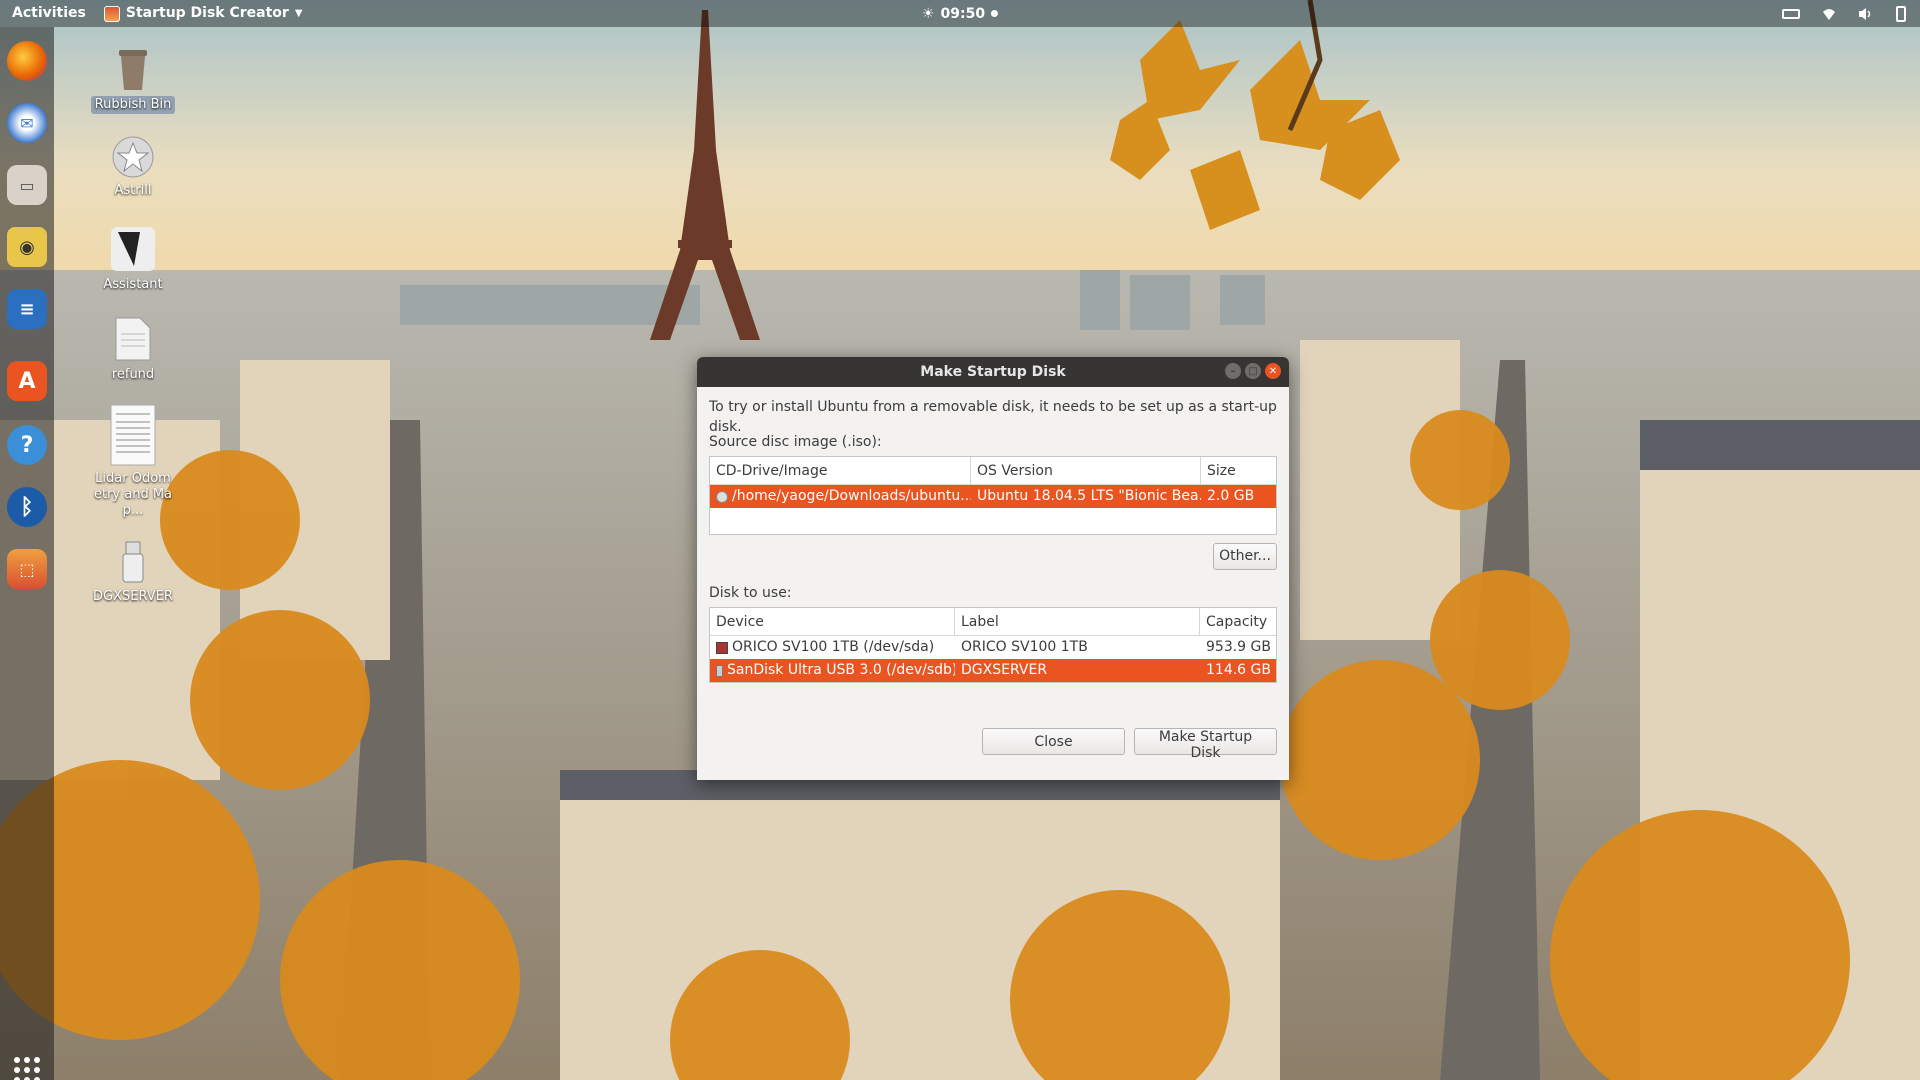 The width and height of the screenshot is (1920, 1080). What do you see at coordinates (298, 13) in the screenshot?
I see `chevron-down-icon: ▼` at bounding box center [298, 13].